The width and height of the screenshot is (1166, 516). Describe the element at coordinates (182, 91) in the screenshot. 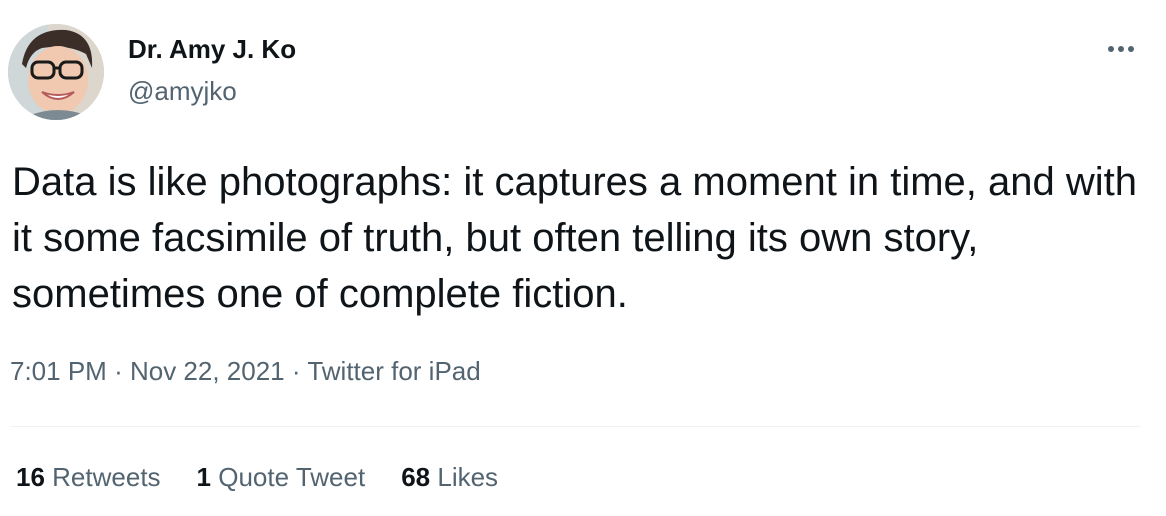

I see `author-handle: @amyjko` at that location.